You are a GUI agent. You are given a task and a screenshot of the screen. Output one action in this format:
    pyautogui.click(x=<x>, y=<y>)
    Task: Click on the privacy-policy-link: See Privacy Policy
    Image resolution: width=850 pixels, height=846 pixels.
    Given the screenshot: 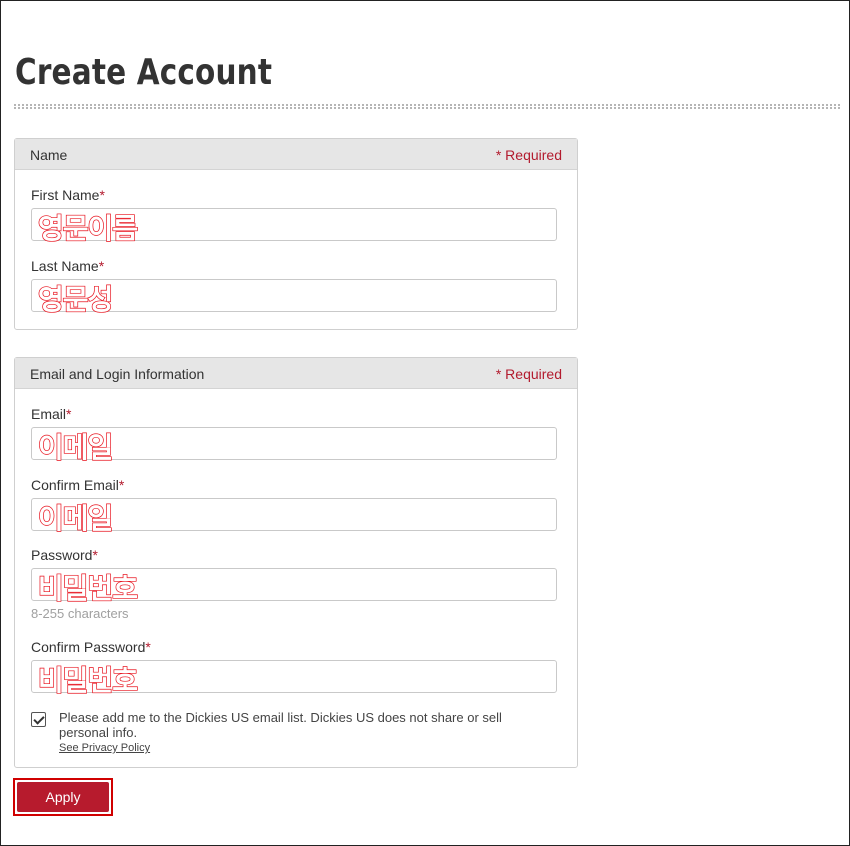 What is the action you would take?
    pyautogui.click(x=104, y=748)
    